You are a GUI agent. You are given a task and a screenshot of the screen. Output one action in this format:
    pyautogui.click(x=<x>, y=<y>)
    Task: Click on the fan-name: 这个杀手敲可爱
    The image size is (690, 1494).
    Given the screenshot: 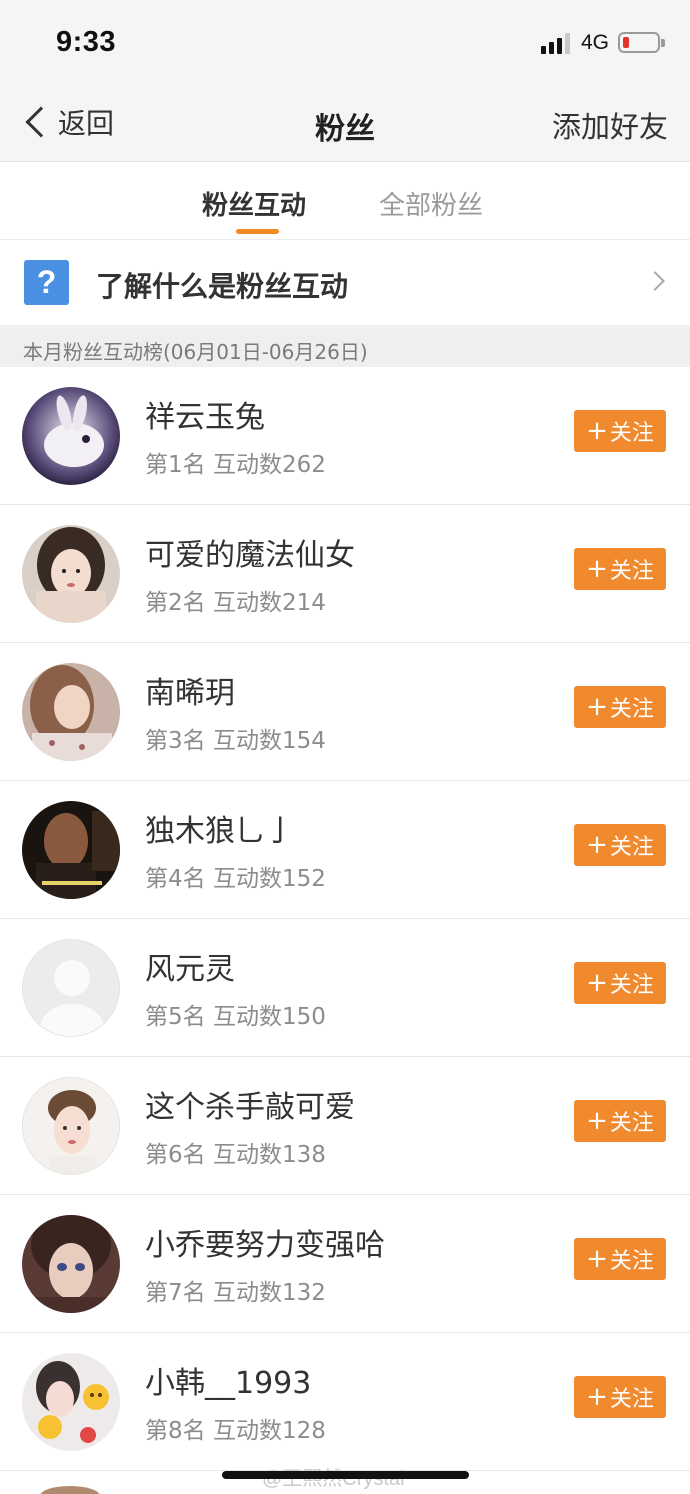 What is the action you would take?
    pyautogui.click(x=250, y=1104)
    